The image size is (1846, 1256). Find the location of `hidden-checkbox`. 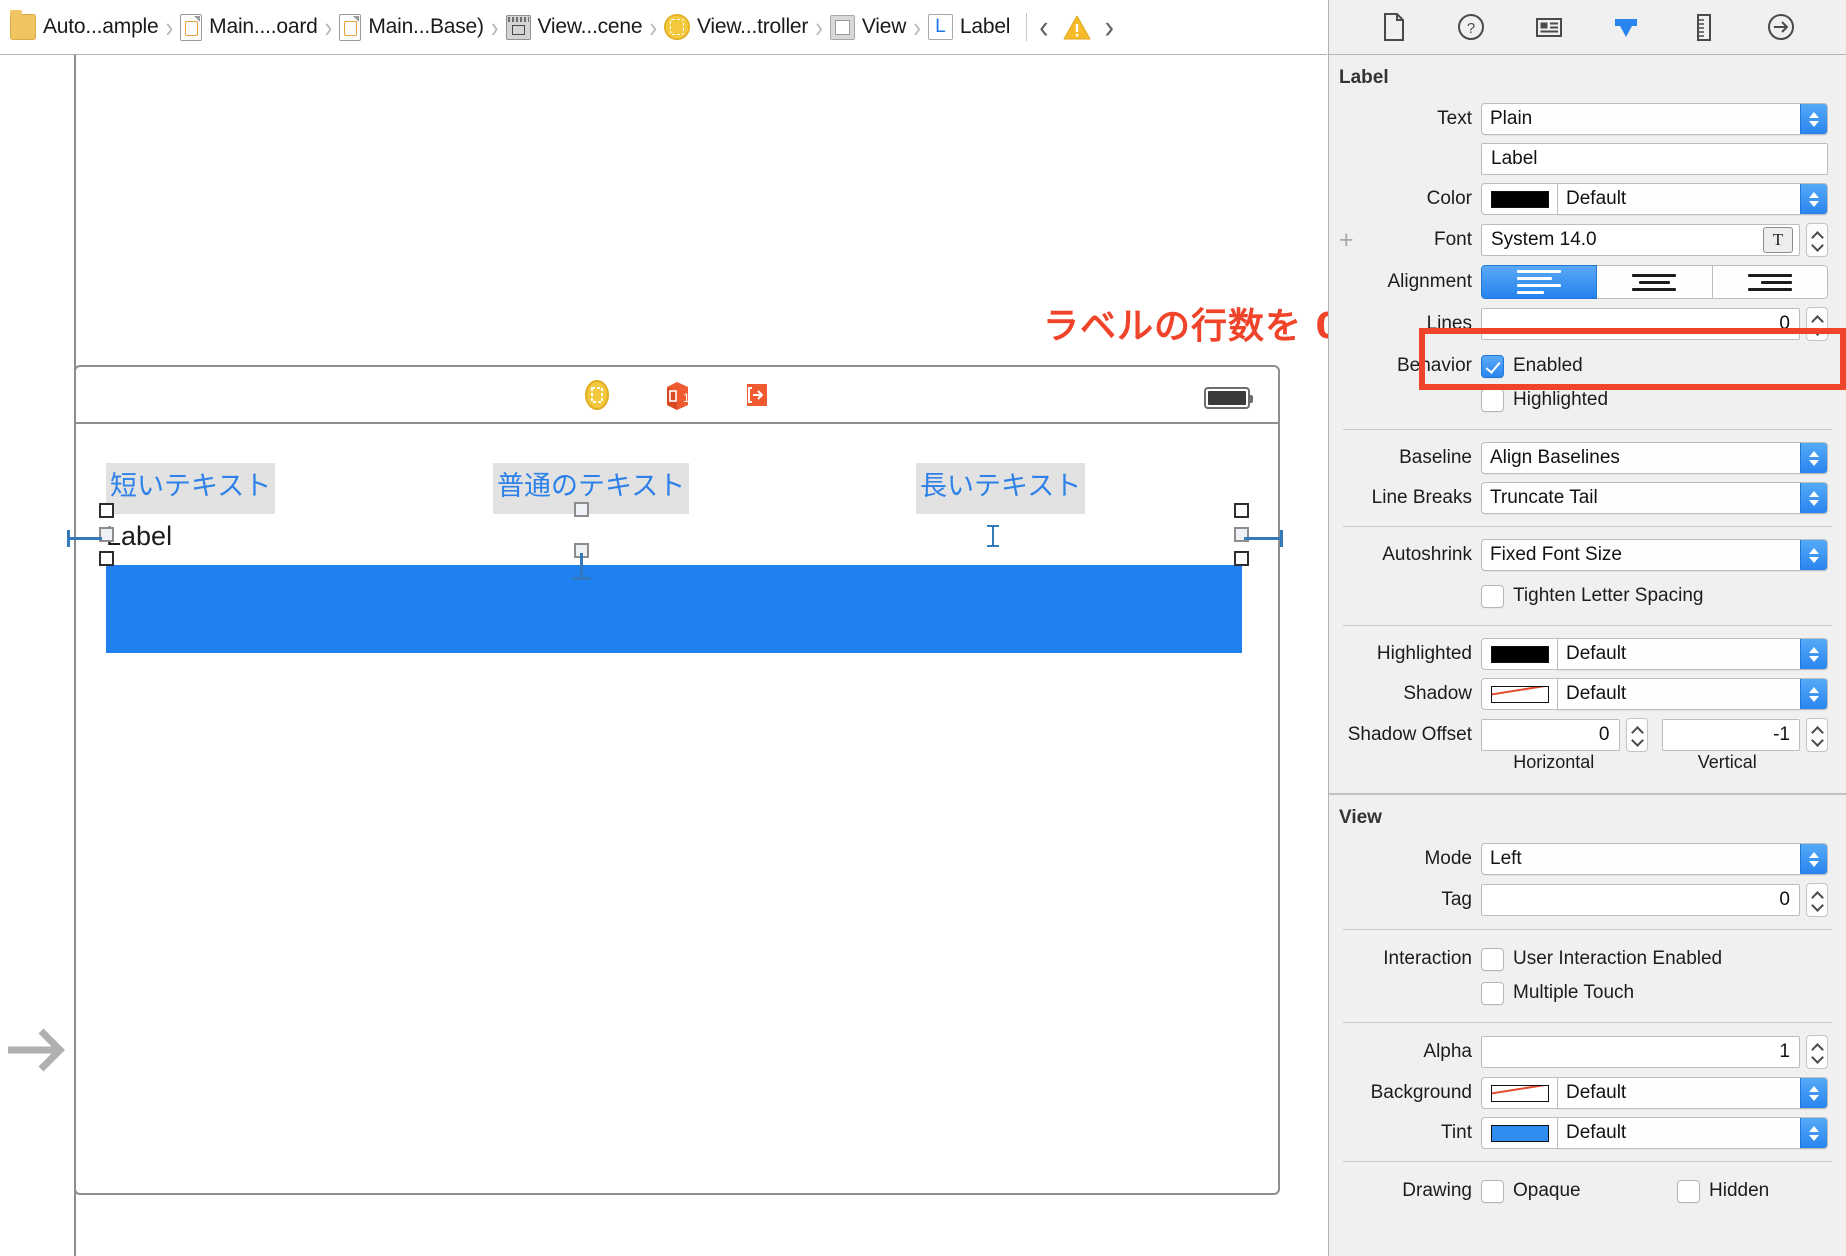

hidden-checkbox is located at coordinates (1688, 1191).